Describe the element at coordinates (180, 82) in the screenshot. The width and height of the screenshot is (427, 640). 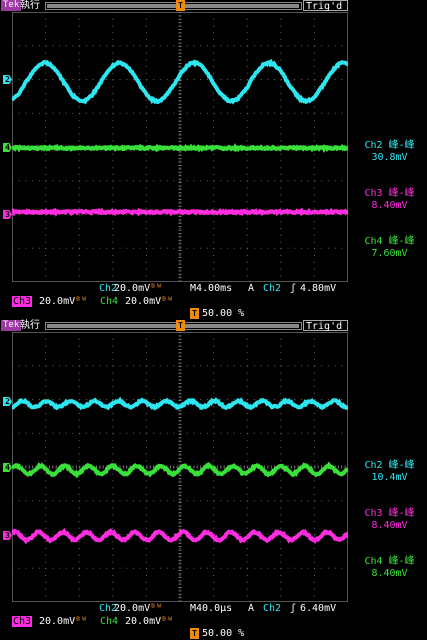
I see `ch2-waveform` at that location.